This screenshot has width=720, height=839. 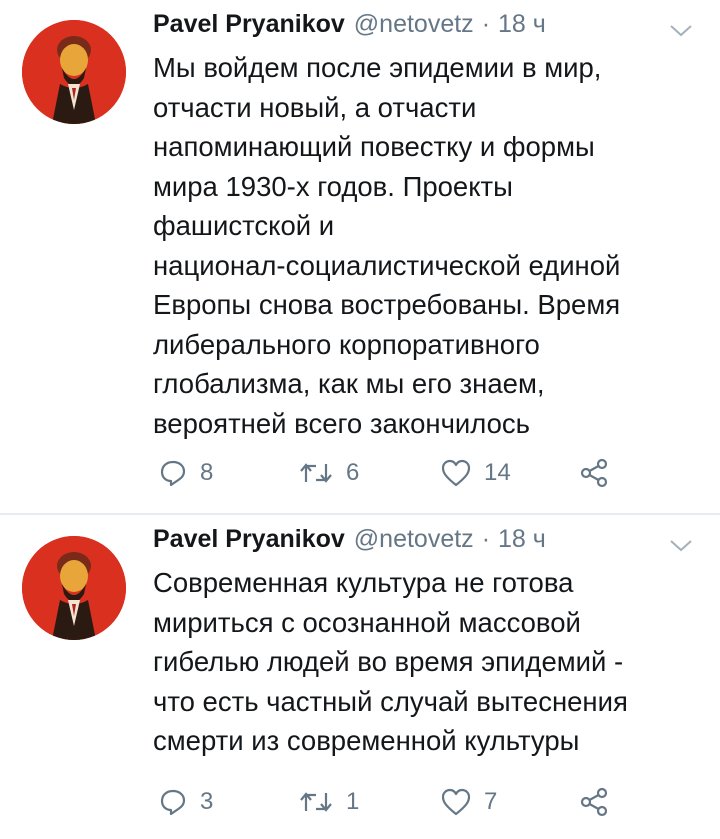 I want to click on tweet-text-line: Мы войдем после эпидемии в мир,, so click(x=377, y=67).